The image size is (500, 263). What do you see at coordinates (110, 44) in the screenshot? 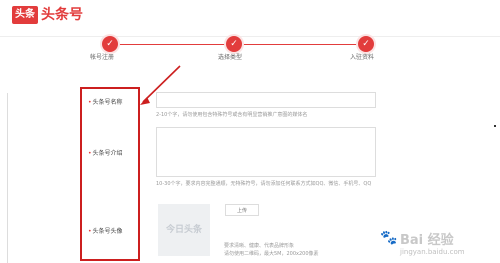
I see `step-1-check-icon: ✓` at bounding box center [110, 44].